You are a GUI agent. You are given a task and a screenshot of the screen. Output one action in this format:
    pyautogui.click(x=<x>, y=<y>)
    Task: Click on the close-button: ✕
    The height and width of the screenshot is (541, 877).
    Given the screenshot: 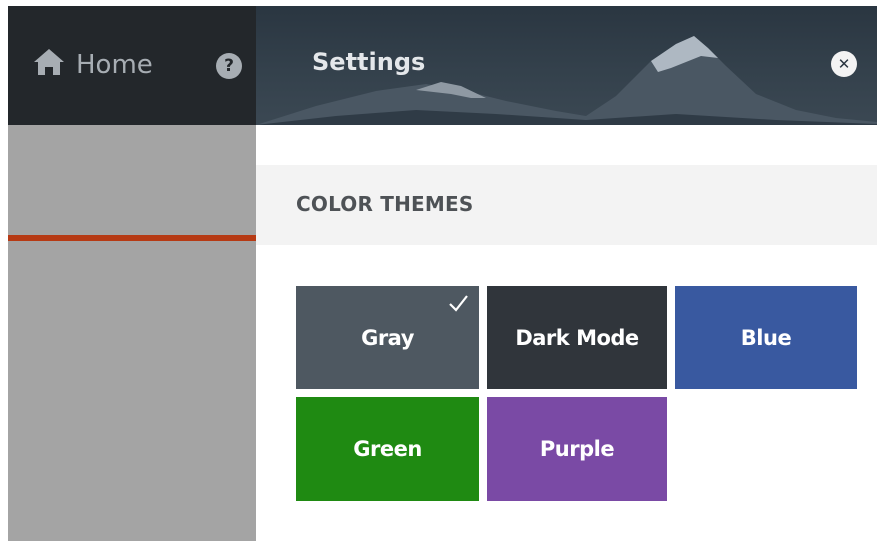 What is the action you would take?
    pyautogui.click(x=844, y=64)
    